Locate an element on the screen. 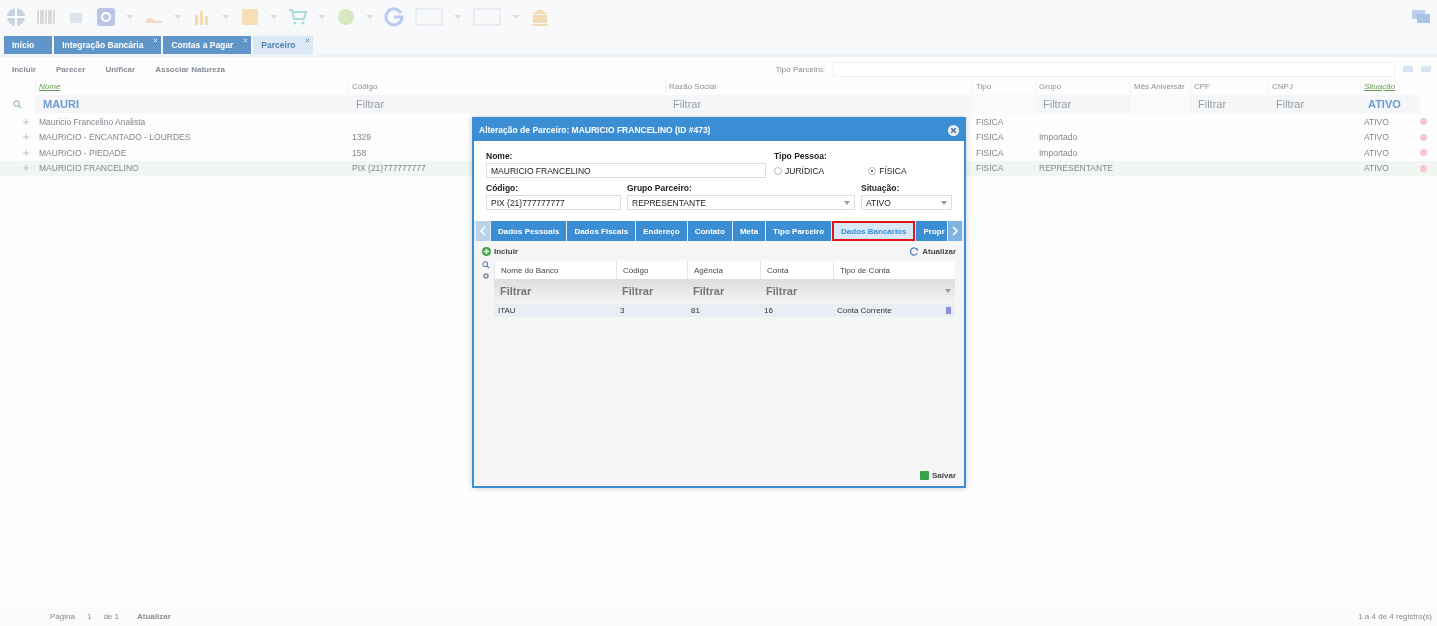 Image resolution: width=1437 pixels, height=626 pixels. cart-icon is located at coordinates (298, 17).